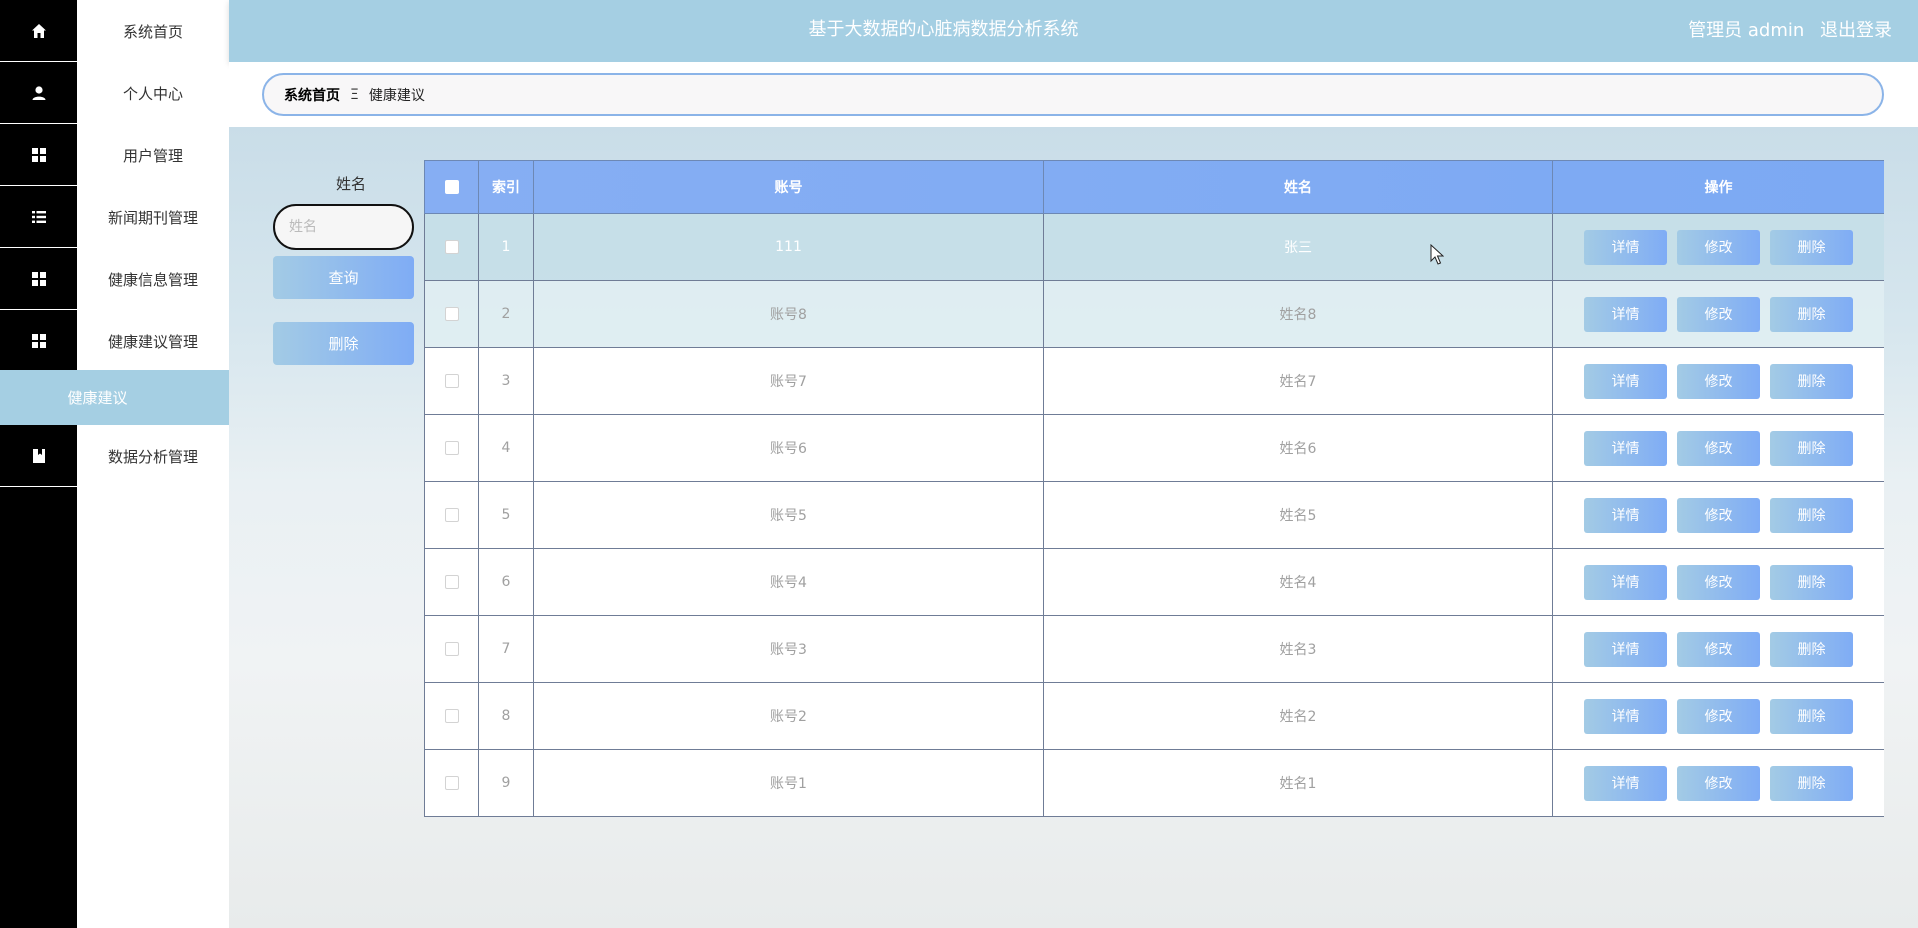  I want to click on table-row: 8 账号2 姓名2 详情 修改 删除, so click(1154, 716).